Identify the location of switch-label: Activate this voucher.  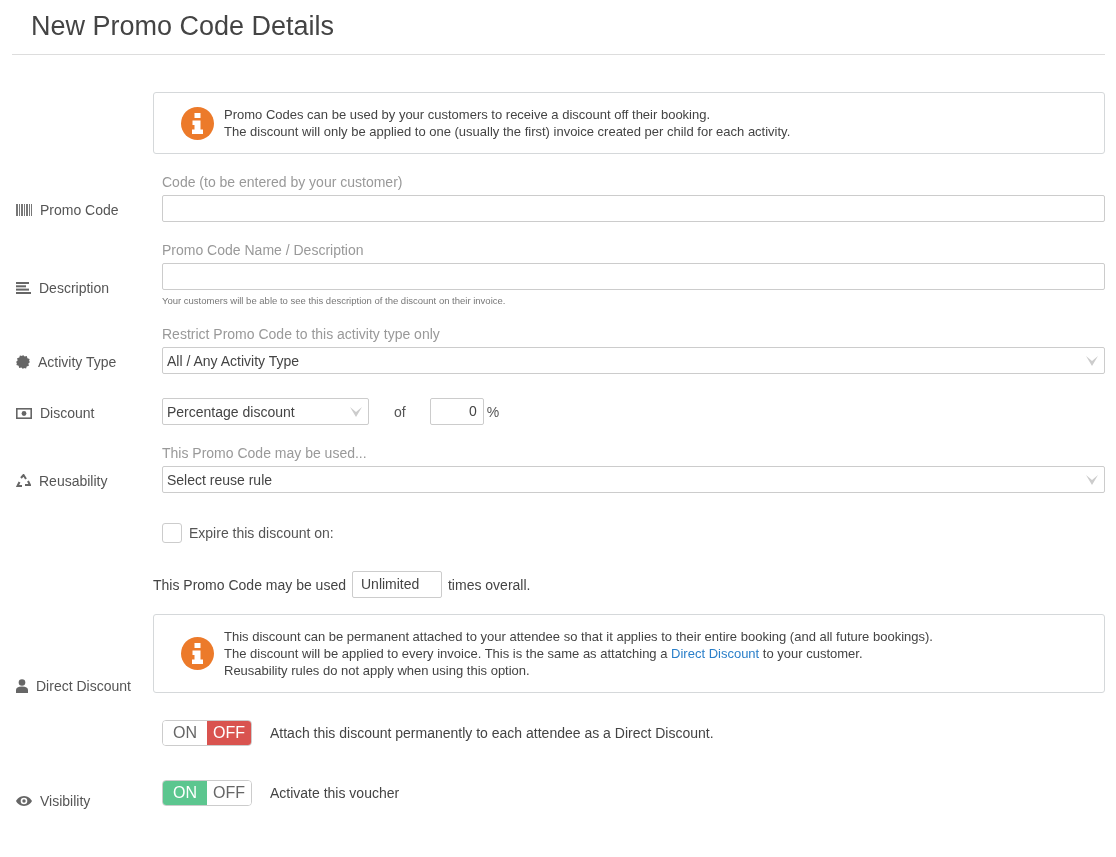
(335, 793).